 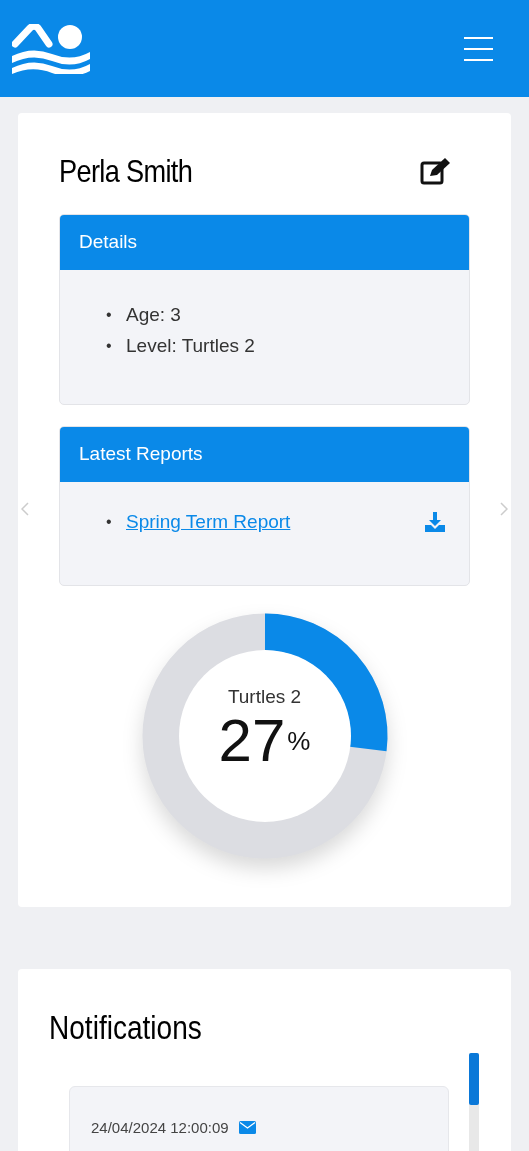 I want to click on detail-item: Level: Turtles 2, so click(x=190, y=346).